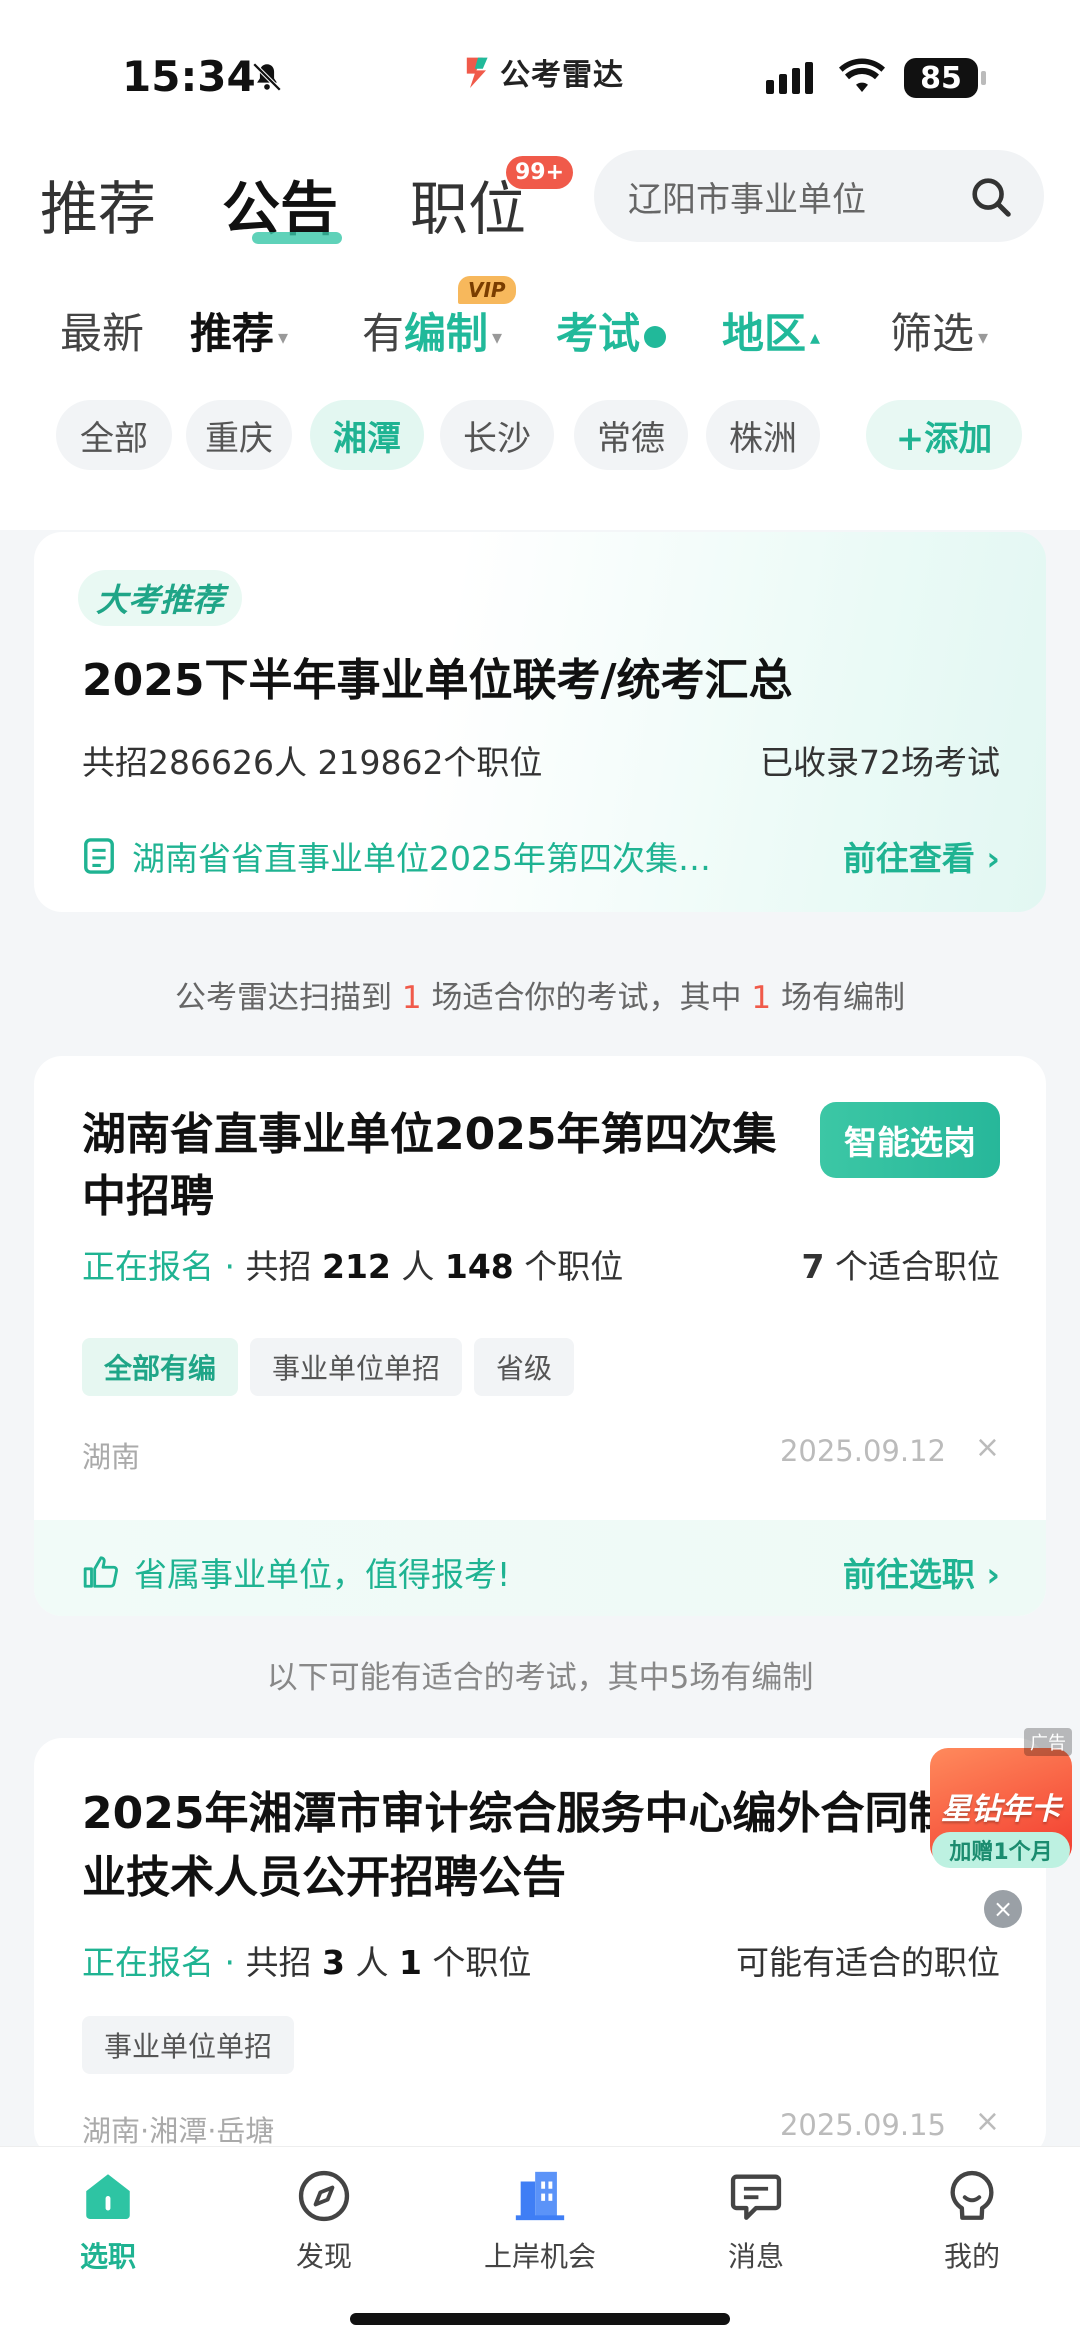 The image size is (1080, 2346). Describe the element at coordinates (747, 199) in the screenshot. I see `search-placeholder: 辽阳市事业单位` at that location.